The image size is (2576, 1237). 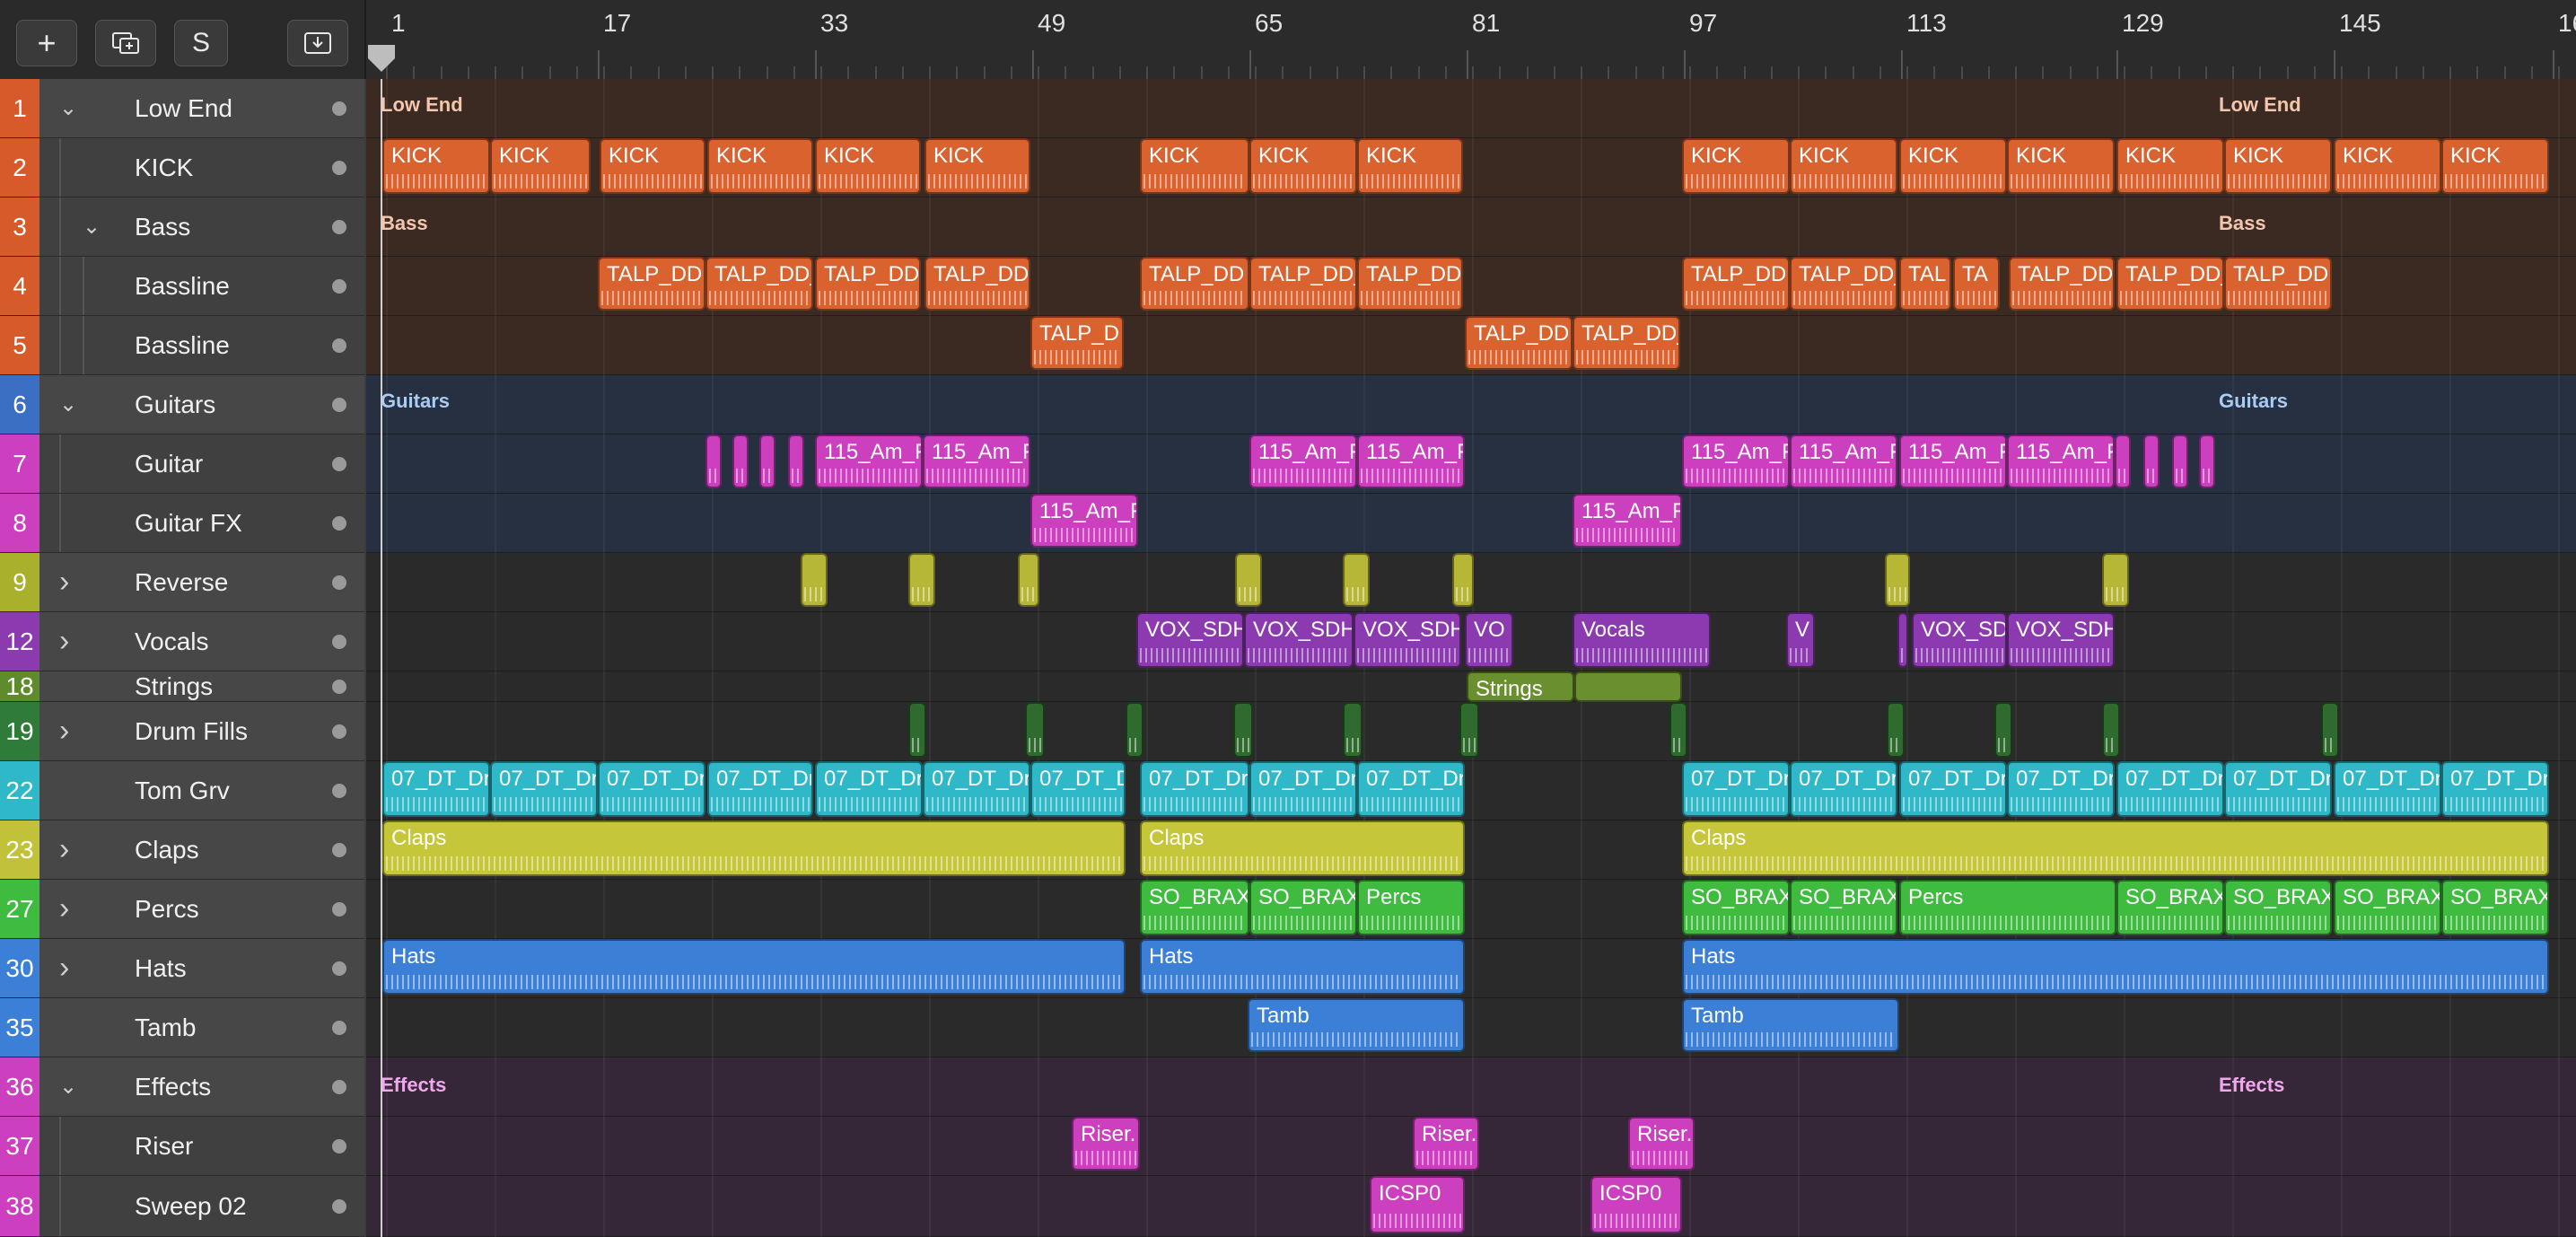 I want to click on track-name: Riser, so click(x=164, y=1146).